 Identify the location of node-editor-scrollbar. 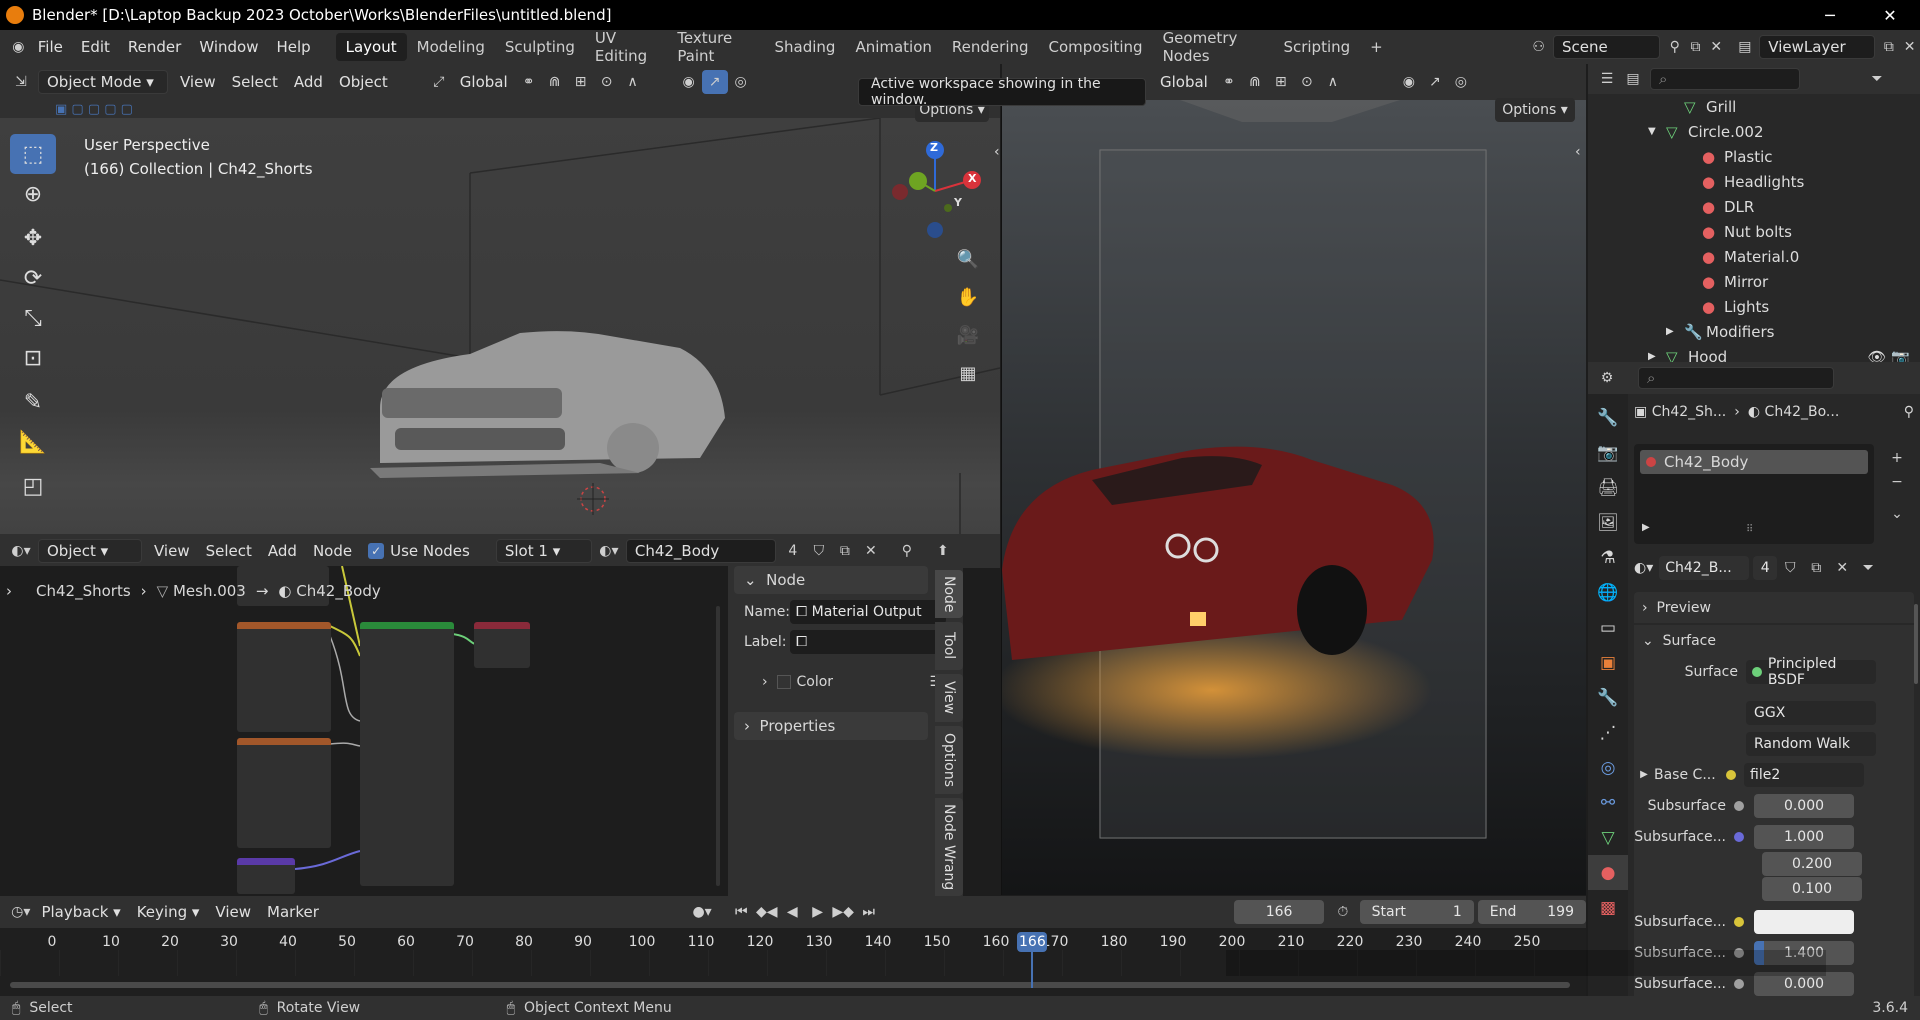
(718, 746).